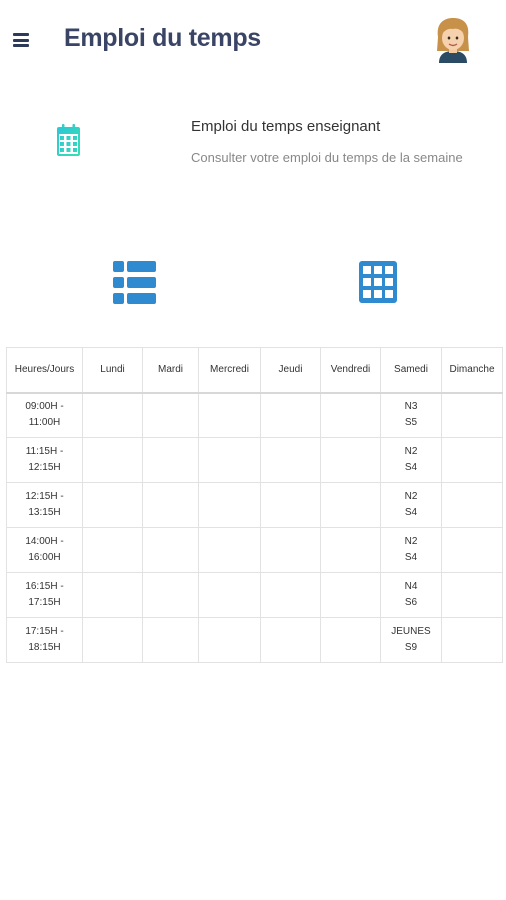  Describe the element at coordinates (229, 370) in the screenshot. I see `column-header-wednesday: Mercredi` at that location.